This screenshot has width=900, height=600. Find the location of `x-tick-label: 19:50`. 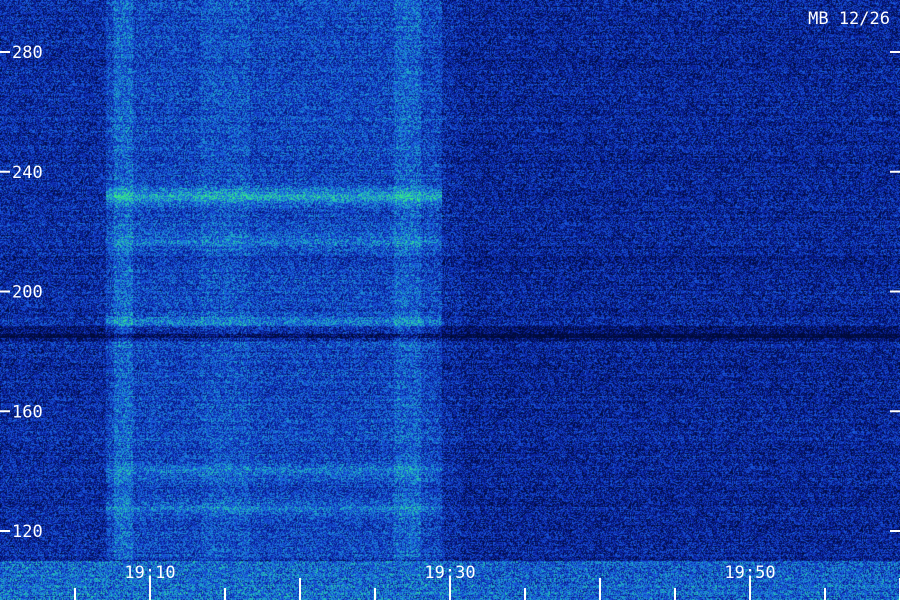

x-tick-label: 19:50 is located at coordinates (749, 573).